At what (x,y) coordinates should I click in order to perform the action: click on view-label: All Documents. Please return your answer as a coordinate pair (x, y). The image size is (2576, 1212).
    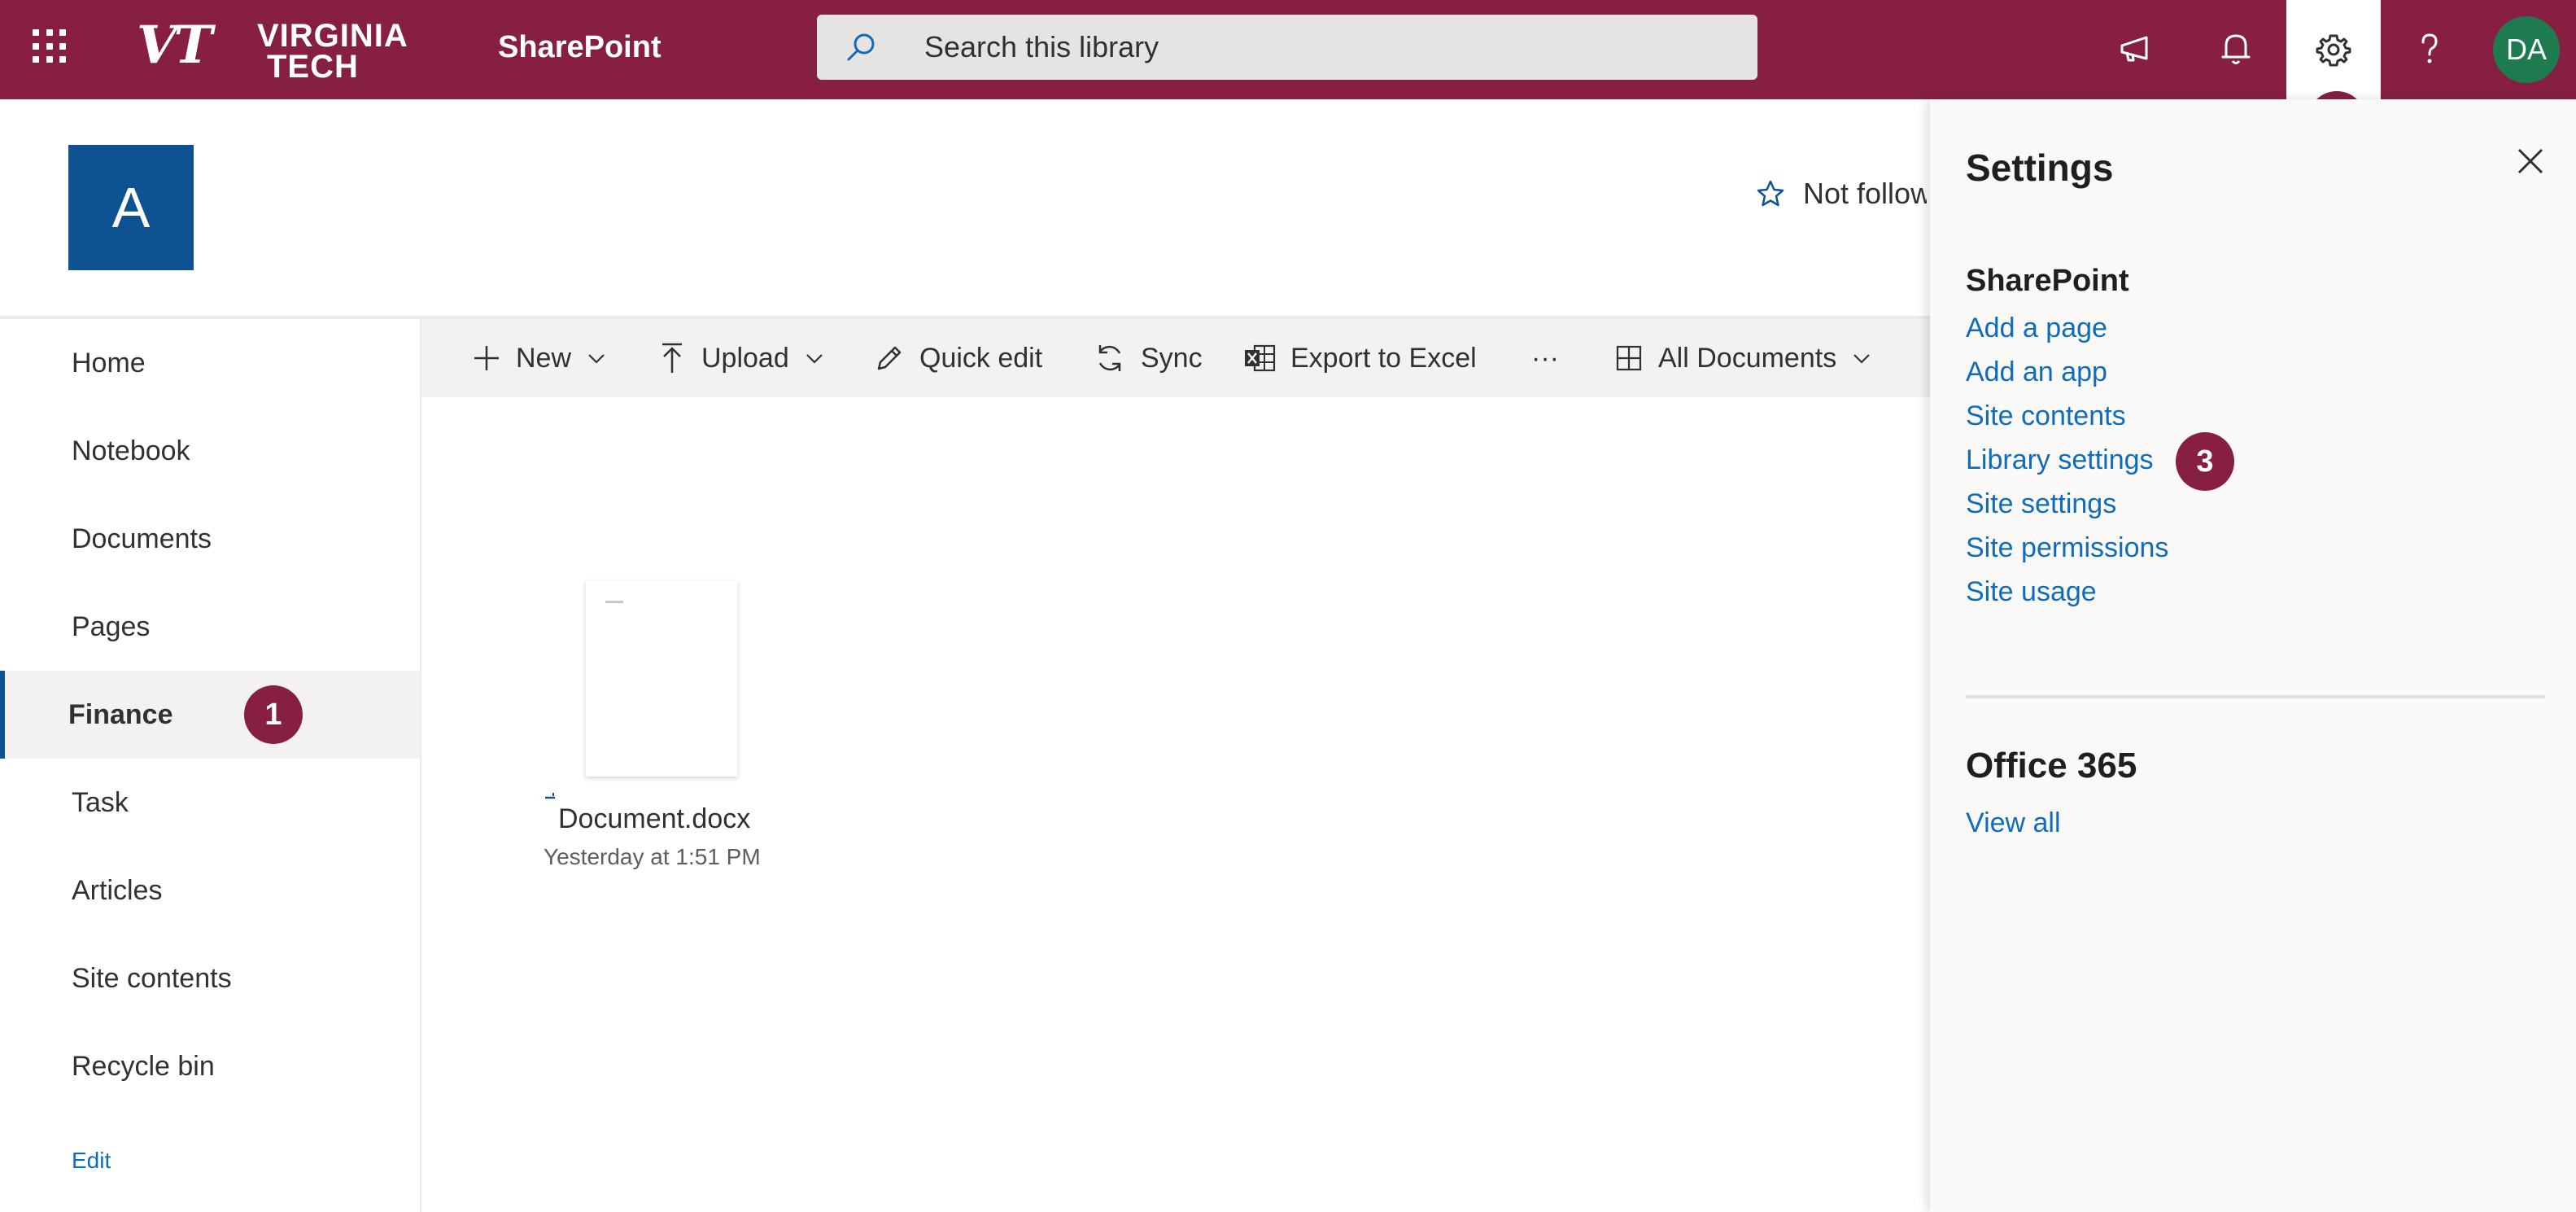
    Looking at the image, I should click on (1747, 358).